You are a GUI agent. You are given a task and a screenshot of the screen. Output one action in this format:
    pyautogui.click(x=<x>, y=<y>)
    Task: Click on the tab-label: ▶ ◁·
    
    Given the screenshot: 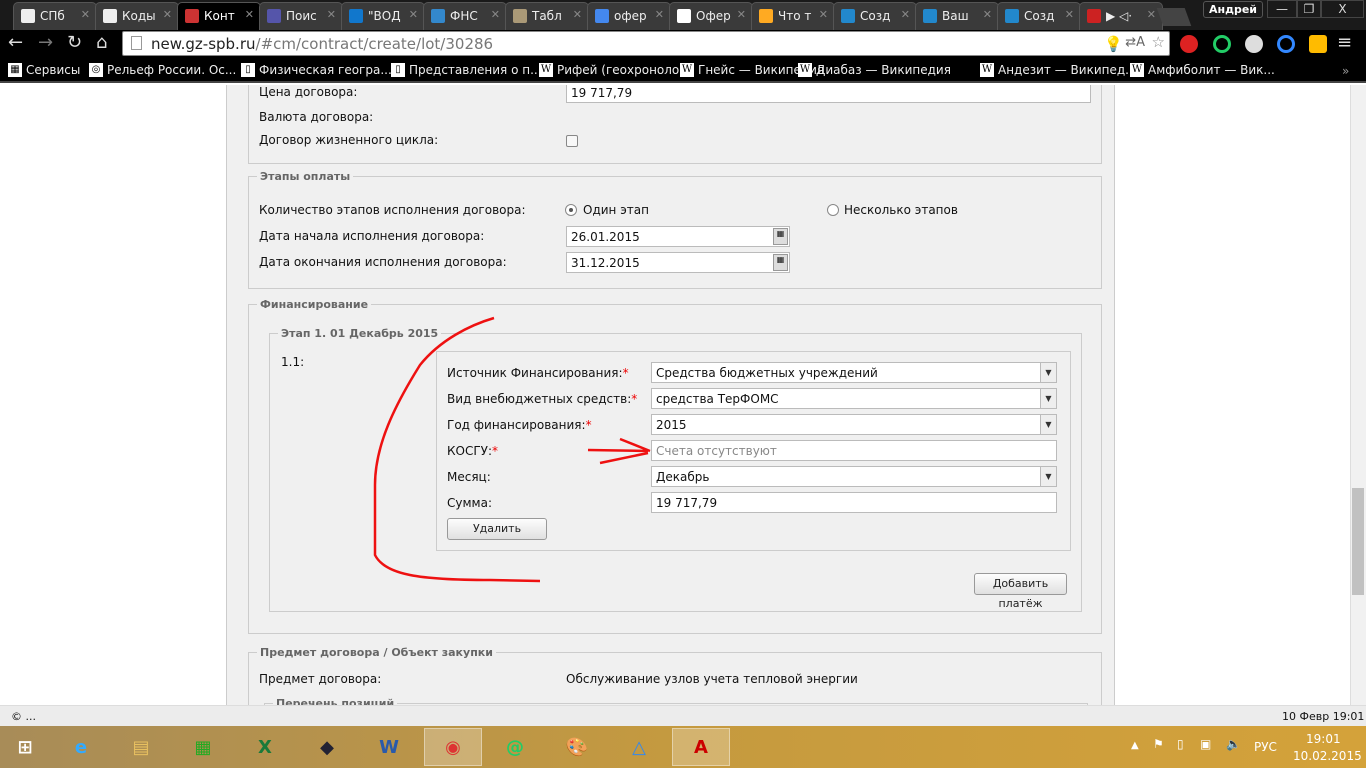 What is the action you would take?
    pyautogui.click(x=1119, y=16)
    